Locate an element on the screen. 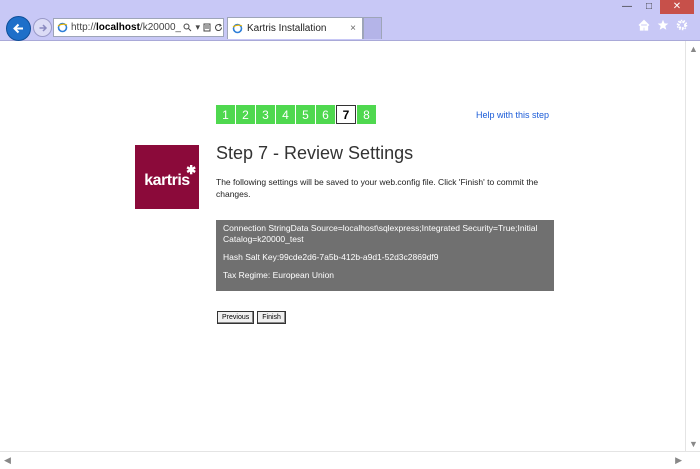 The image size is (700, 469). star-icon is located at coordinates (663, 25).